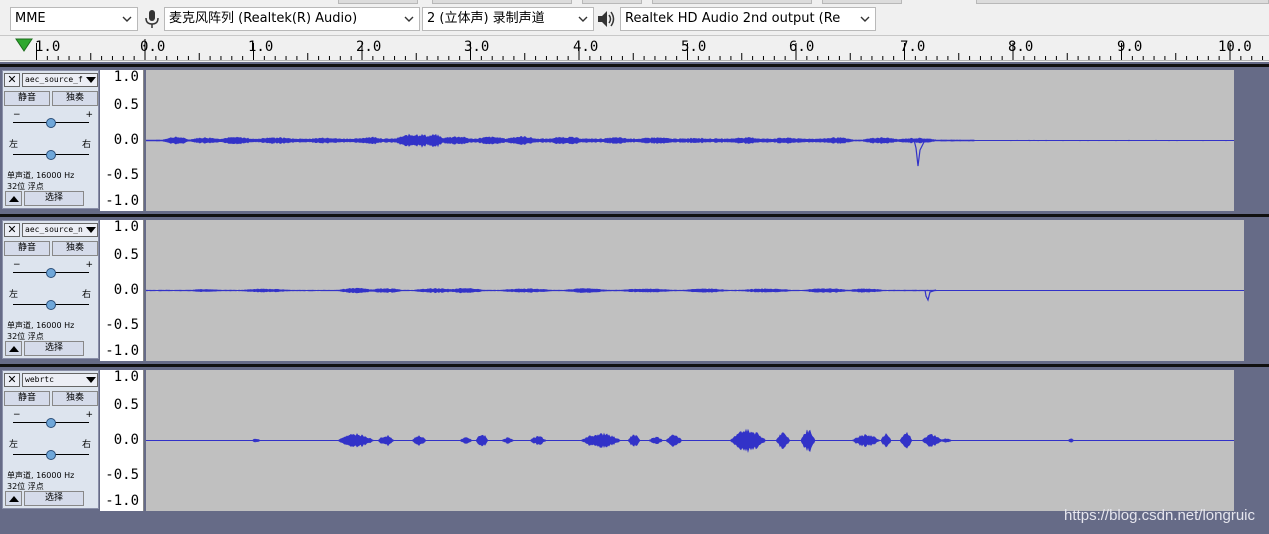 Image resolution: width=1269 pixels, height=534 pixels. Describe the element at coordinates (39, 379) in the screenshot. I see `track-name: webrtc` at that location.